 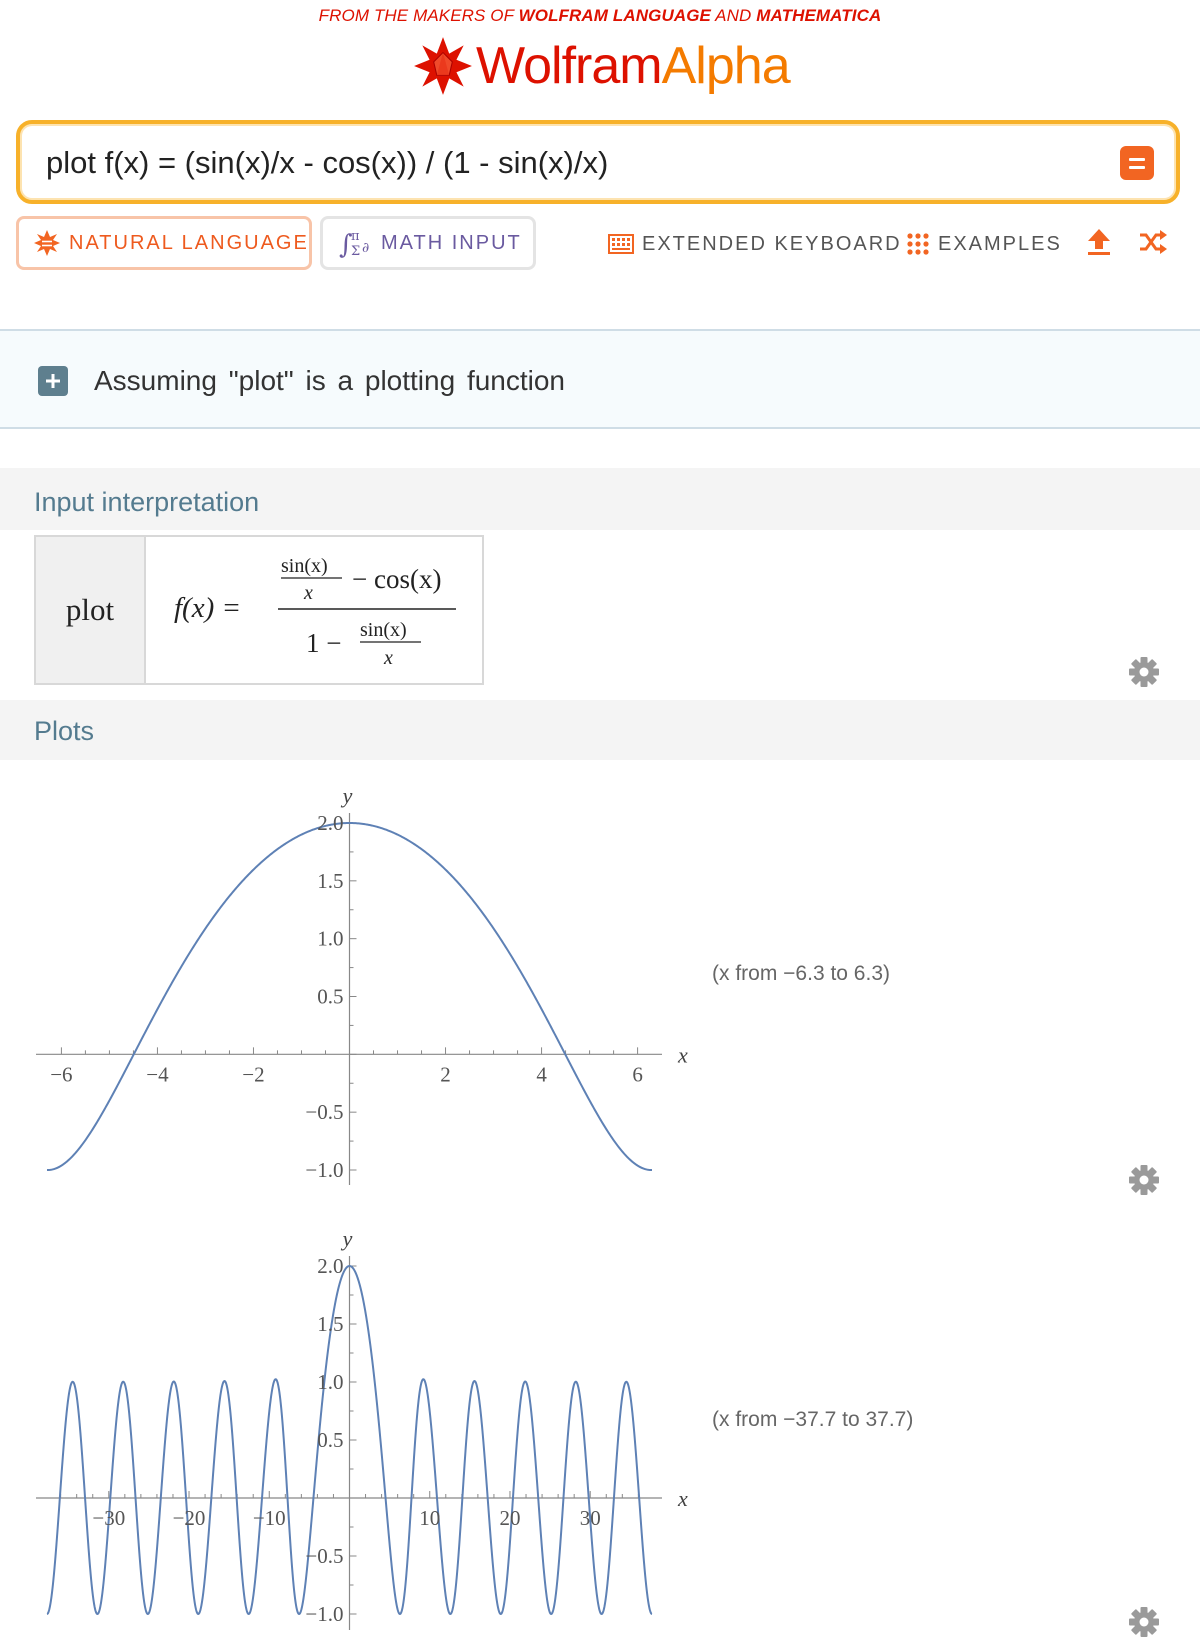 What do you see at coordinates (621, 244) in the screenshot?
I see `keyboard-icon` at bounding box center [621, 244].